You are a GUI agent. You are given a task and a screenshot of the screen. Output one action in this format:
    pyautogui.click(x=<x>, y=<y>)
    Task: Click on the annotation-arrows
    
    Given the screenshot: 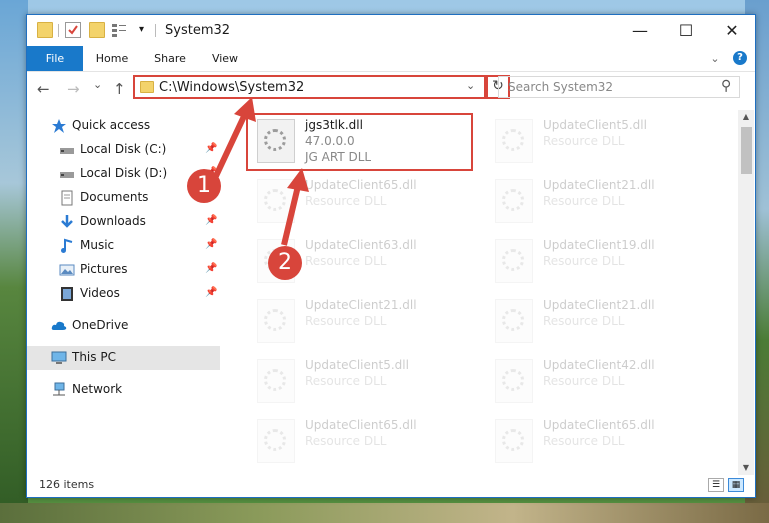 What is the action you would take?
    pyautogui.click(x=261, y=171)
    